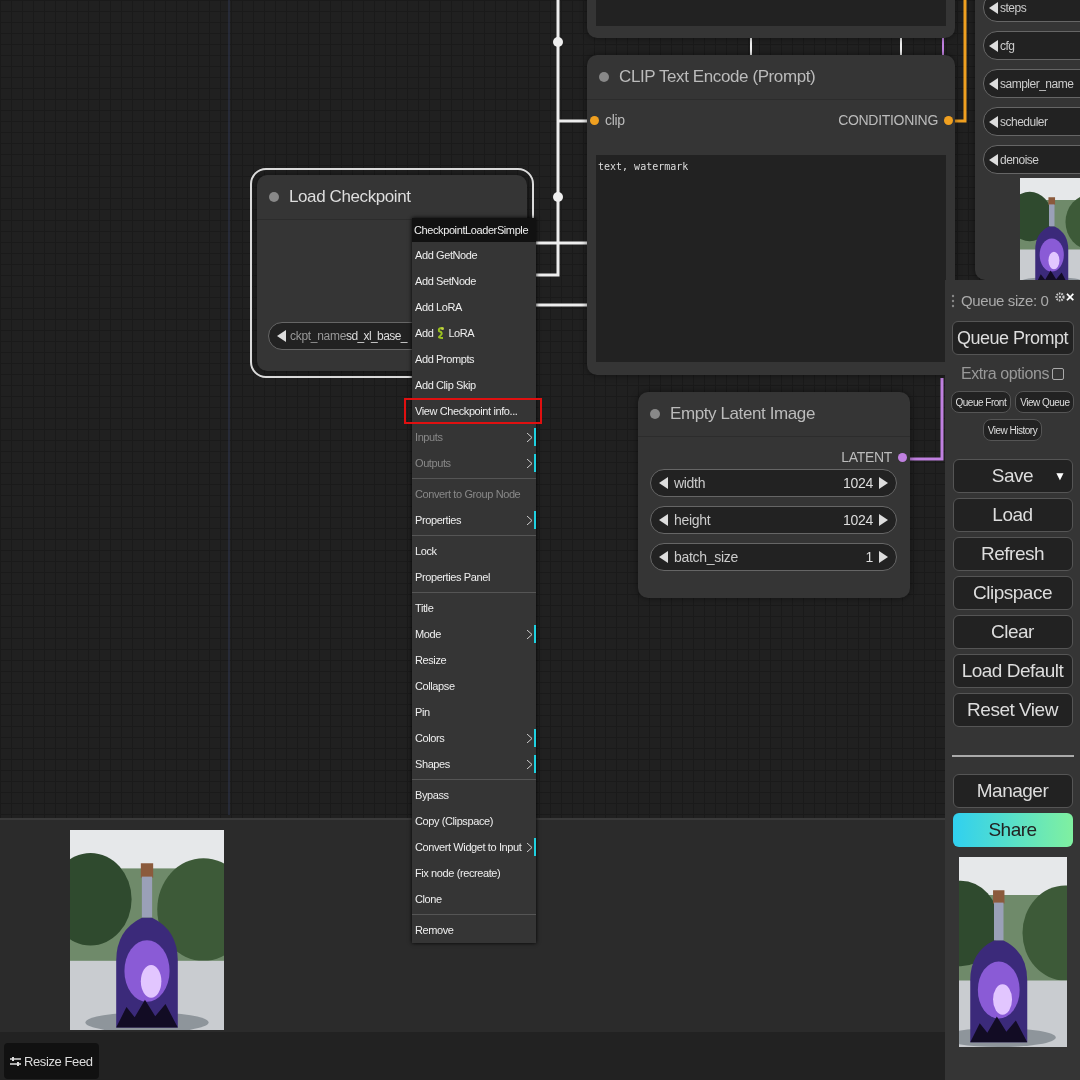 The width and height of the screenshot is (1080, 1080). What do you see at coordinates (51, 1061) in the screenshot?
I see `resize-feed-button: Resize Feed` at bounding box center [51, 1061].